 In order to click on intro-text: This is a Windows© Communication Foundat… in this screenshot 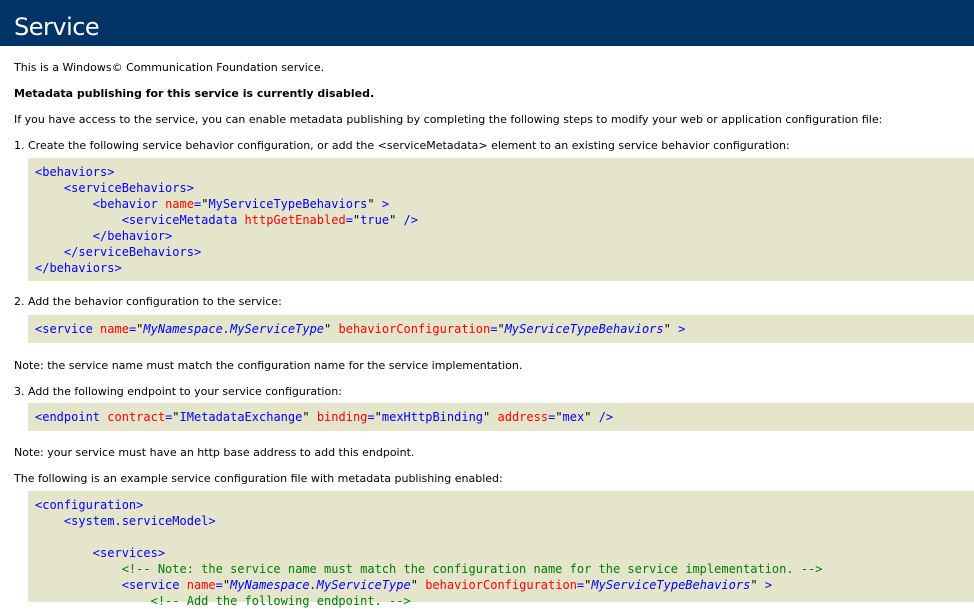, I will do `click(169, 67)`.